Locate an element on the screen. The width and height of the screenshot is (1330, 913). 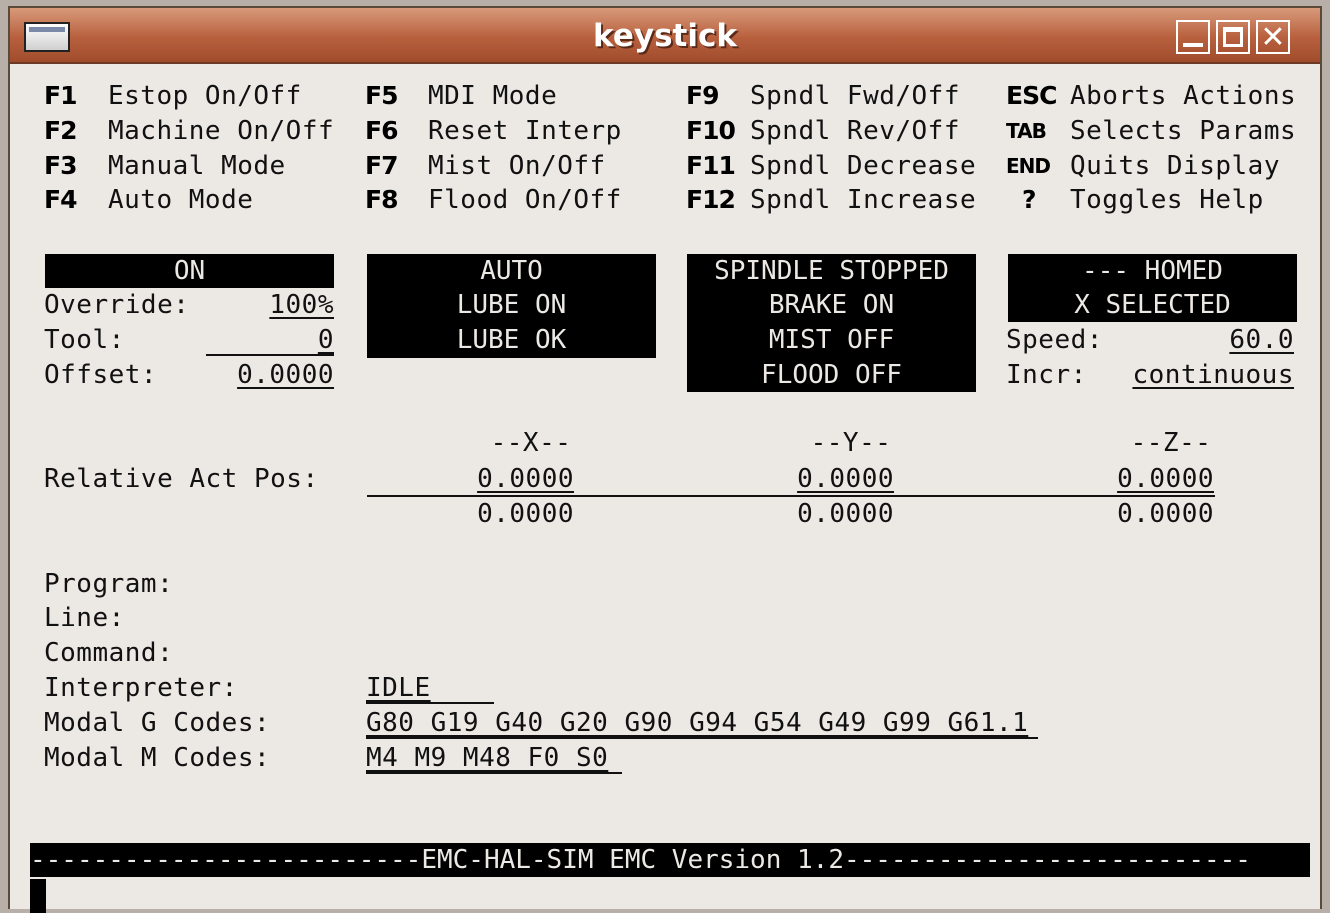
window-title: keystick is located at coordinates (665, 36).